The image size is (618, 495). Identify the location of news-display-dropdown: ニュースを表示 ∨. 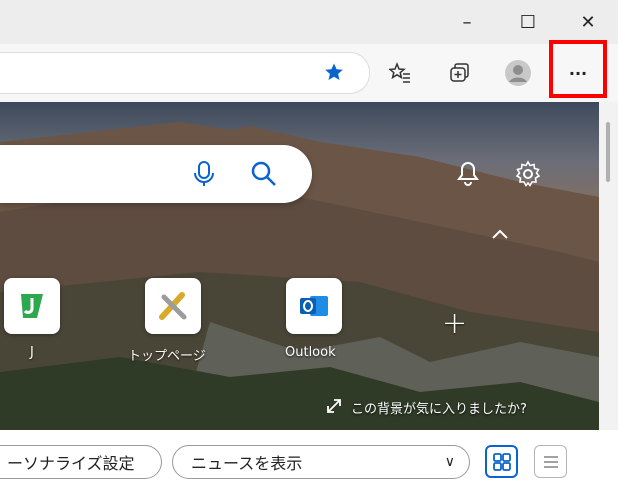
(321, 462).